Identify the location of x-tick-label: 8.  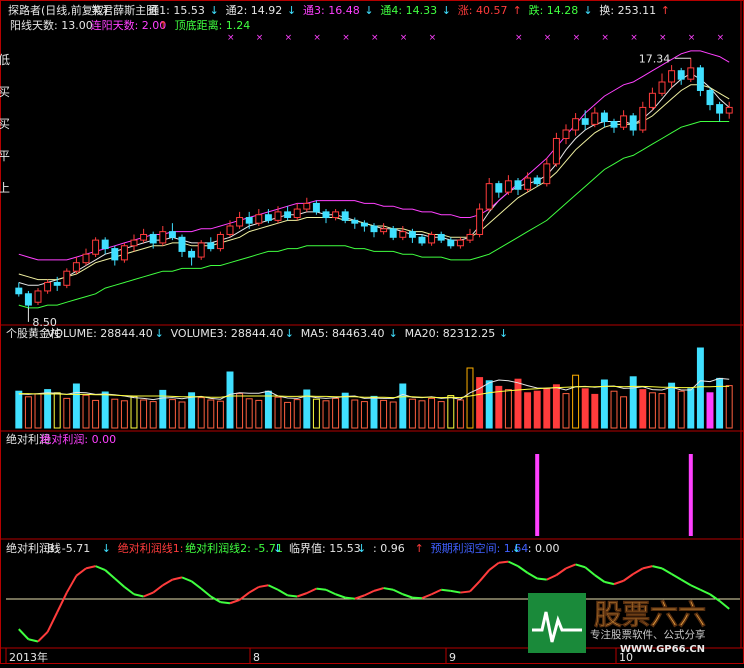
(256, 657).